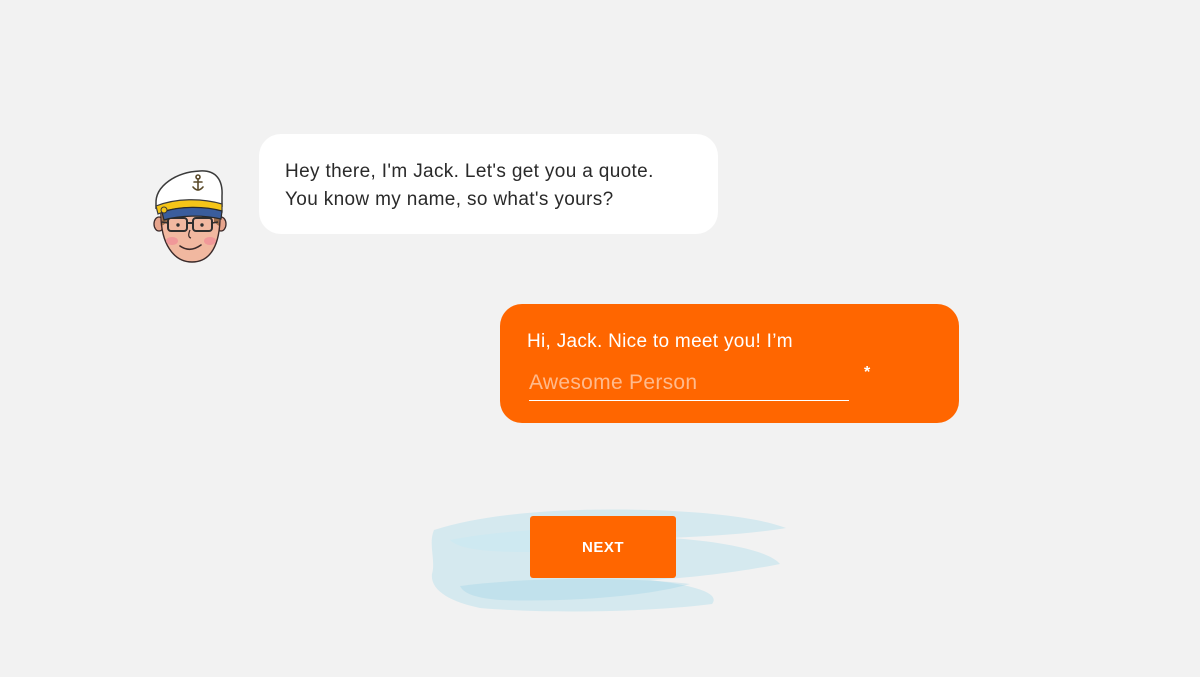 The width and height of the screenshot is (1200, 677). What do you see at coordinates (449, 199) in the screenshot?
I see `bot-message-line: You know my name, so what's yours?` at bounding box center [449, 199].